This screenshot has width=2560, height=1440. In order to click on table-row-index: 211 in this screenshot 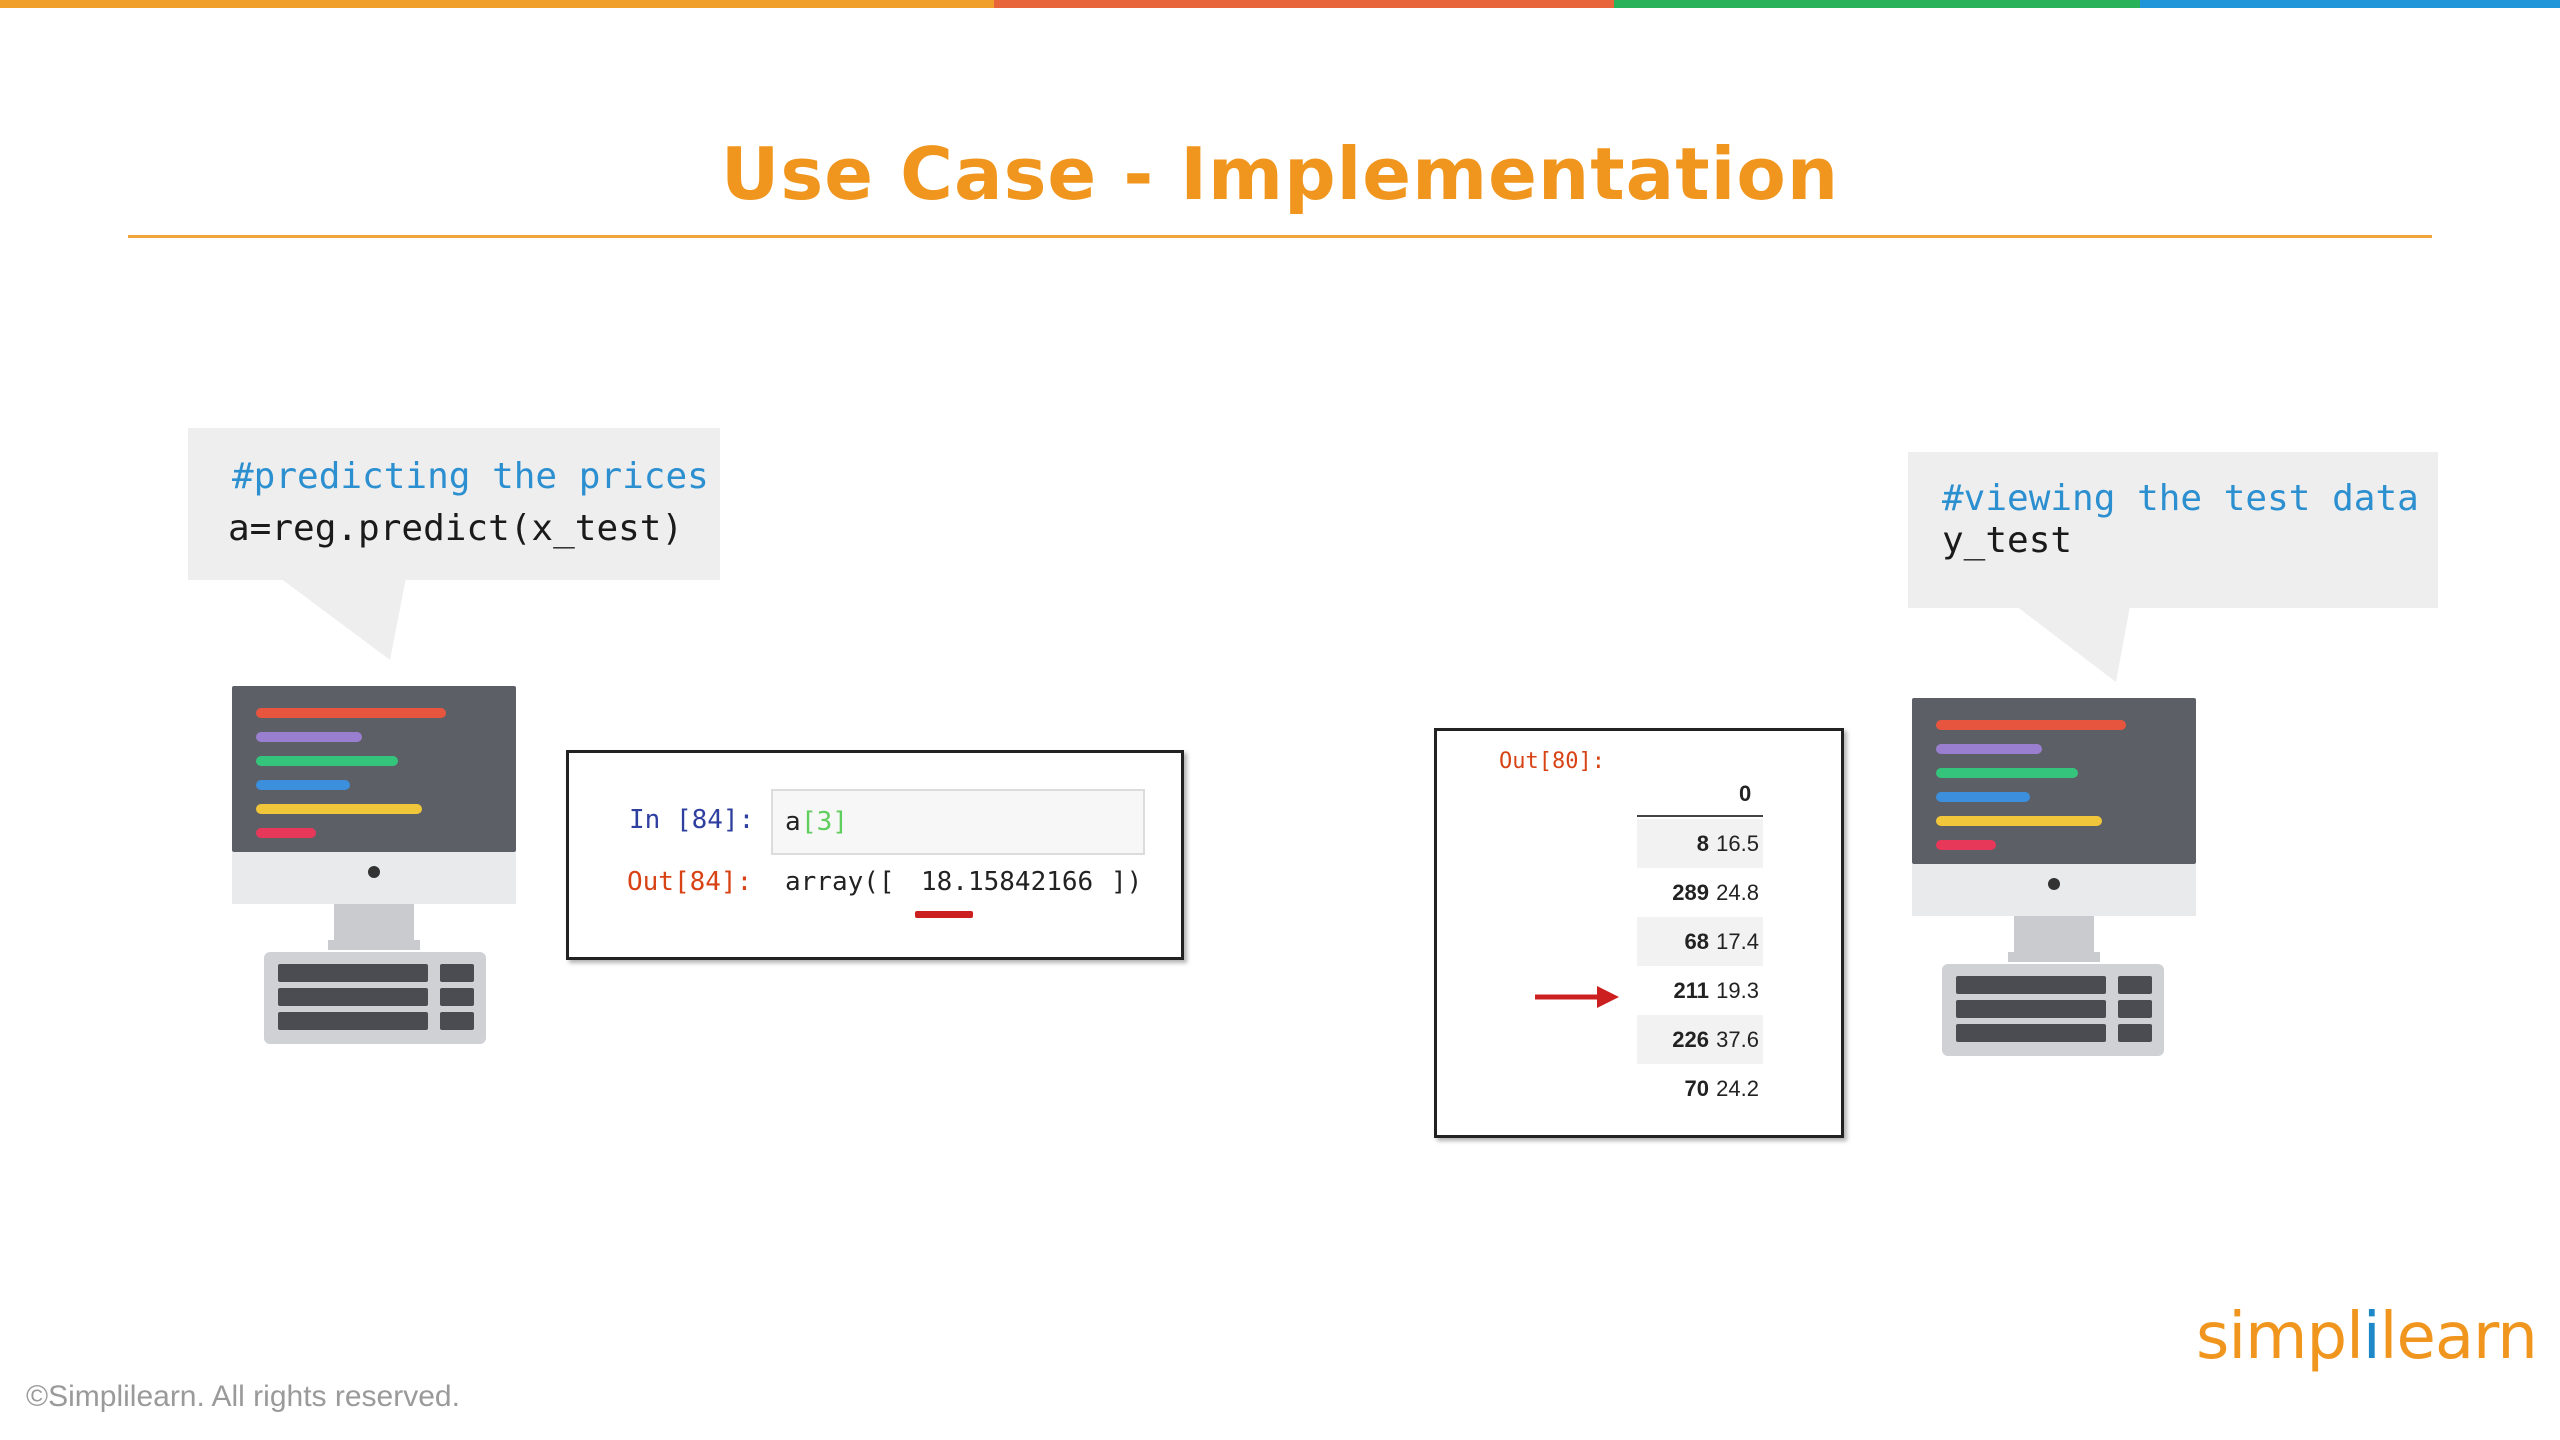, I will do `click(1691, 990)`.